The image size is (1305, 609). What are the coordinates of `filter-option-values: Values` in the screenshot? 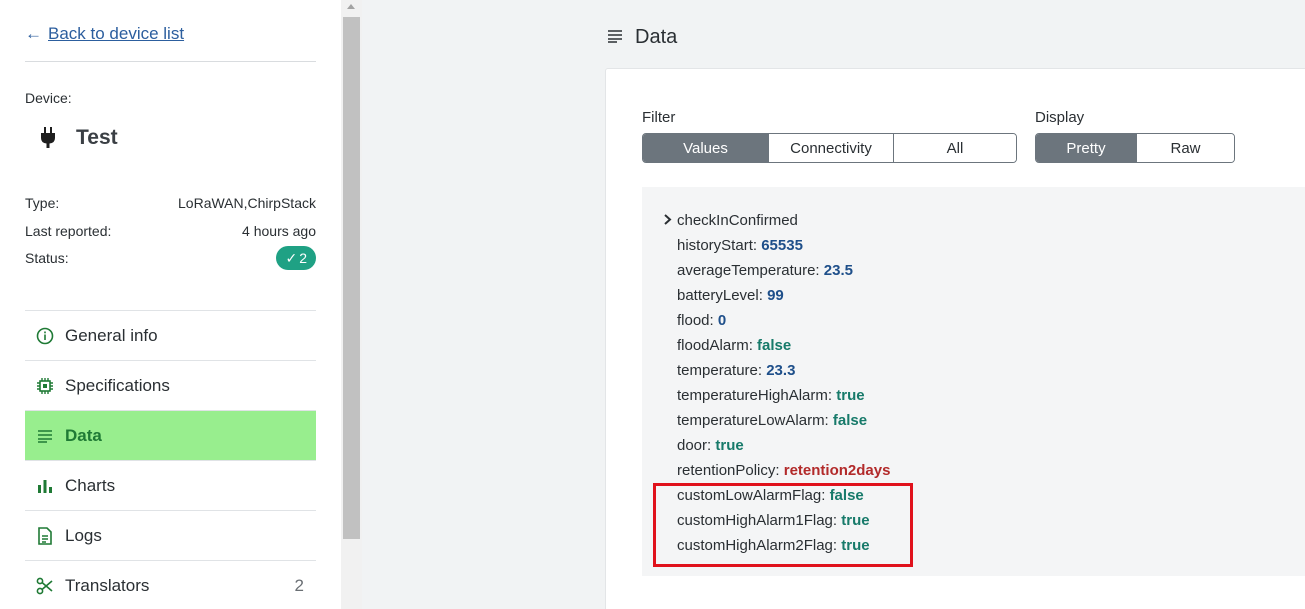 It's located at (705, 148).